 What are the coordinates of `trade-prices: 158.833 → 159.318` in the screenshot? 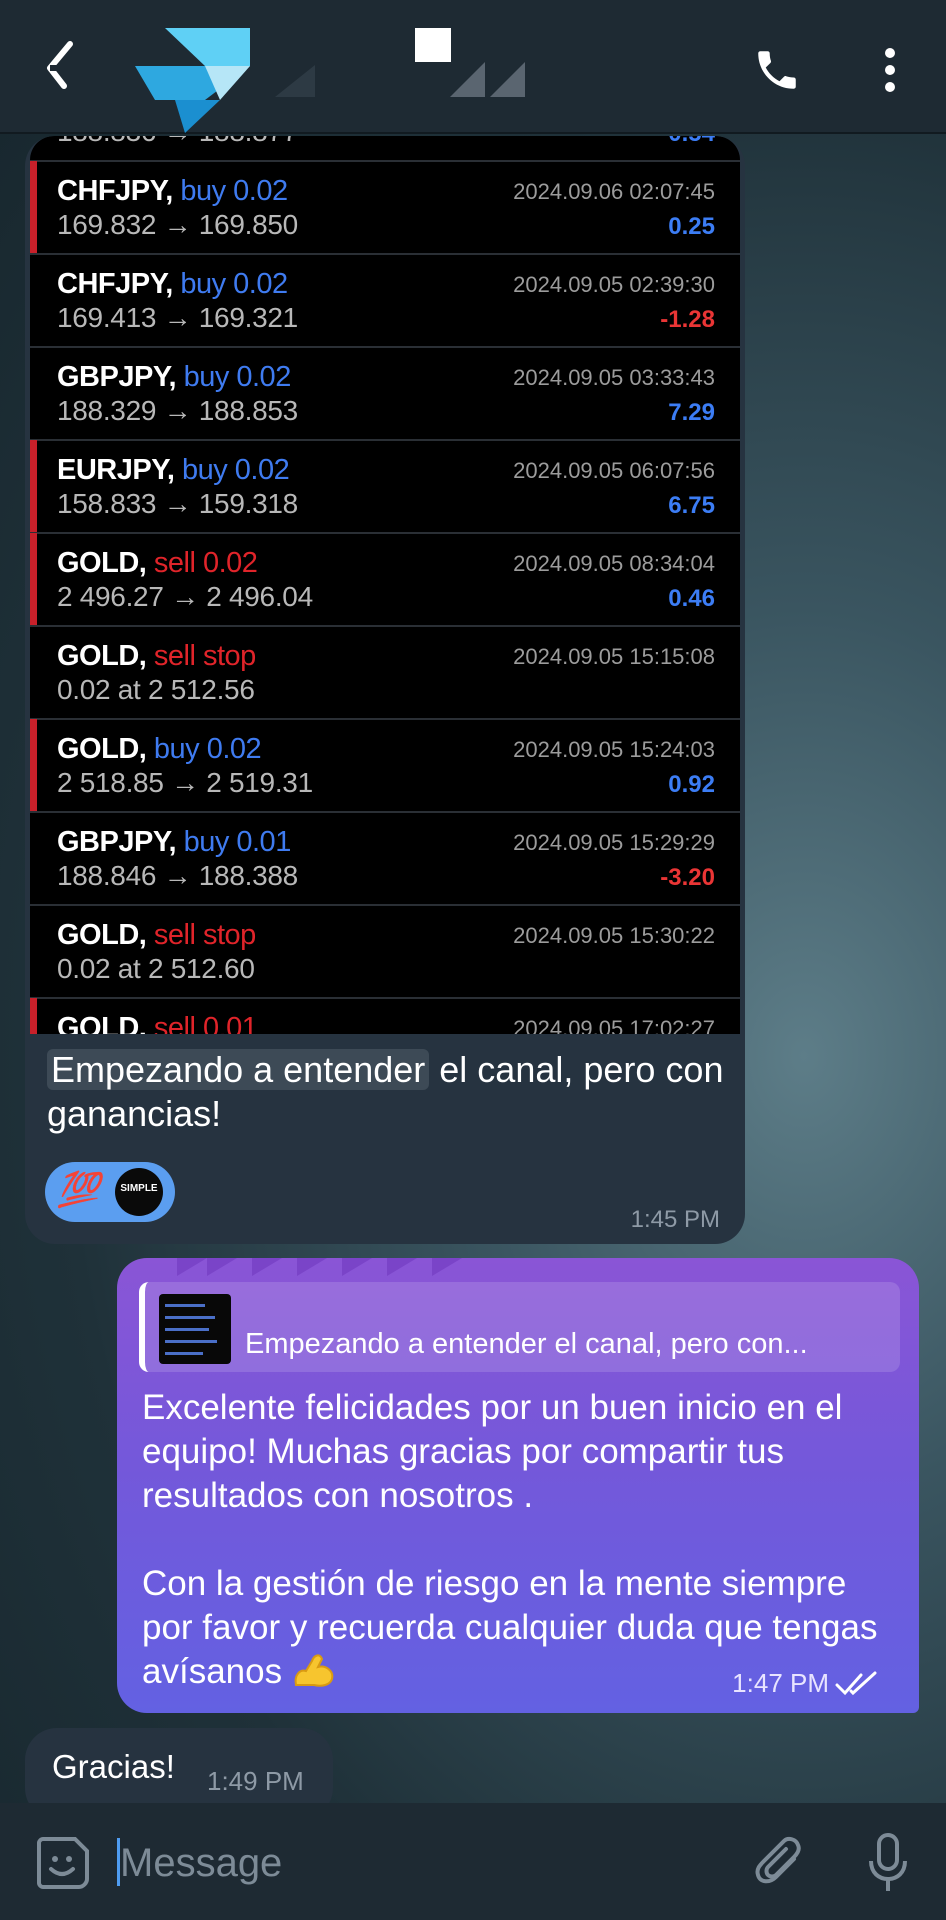 It's located at (177, 503).